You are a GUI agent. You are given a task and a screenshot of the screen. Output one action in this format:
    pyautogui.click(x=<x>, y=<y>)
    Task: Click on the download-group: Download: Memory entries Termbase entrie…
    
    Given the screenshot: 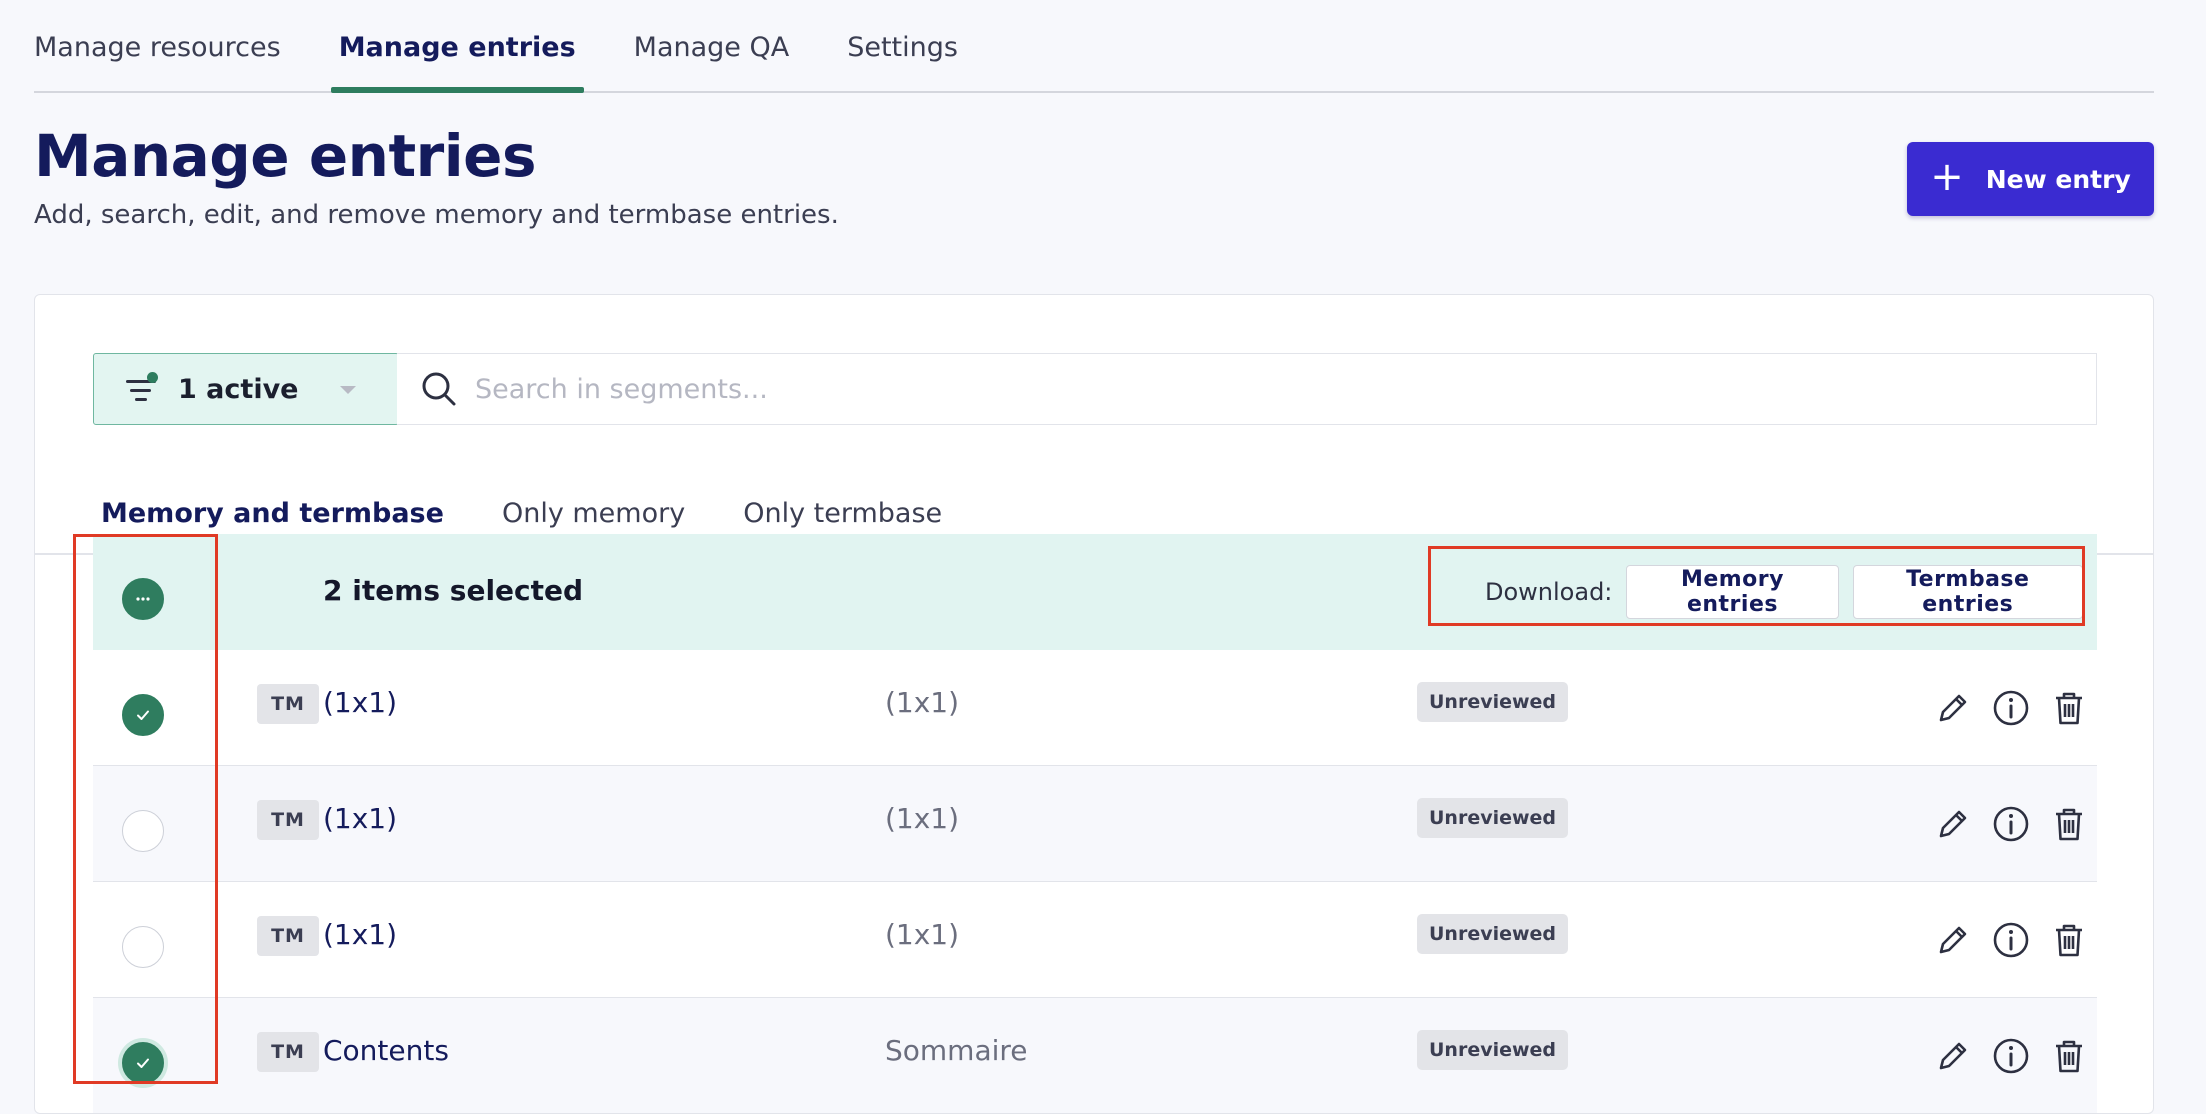 What is the action you would take?
    pyautogui.click(x=1773, y=592)
    